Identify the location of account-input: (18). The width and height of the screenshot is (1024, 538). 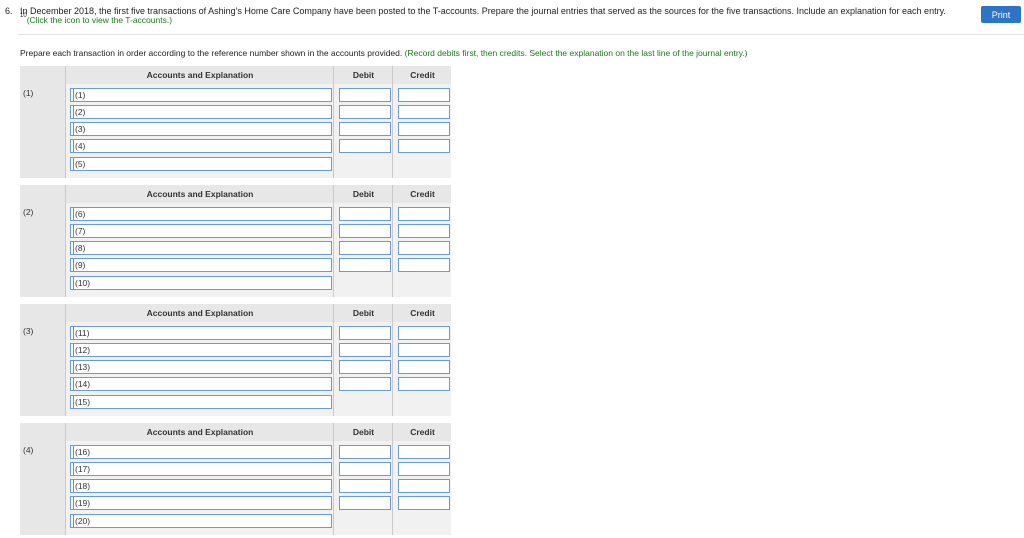
(201, 486).